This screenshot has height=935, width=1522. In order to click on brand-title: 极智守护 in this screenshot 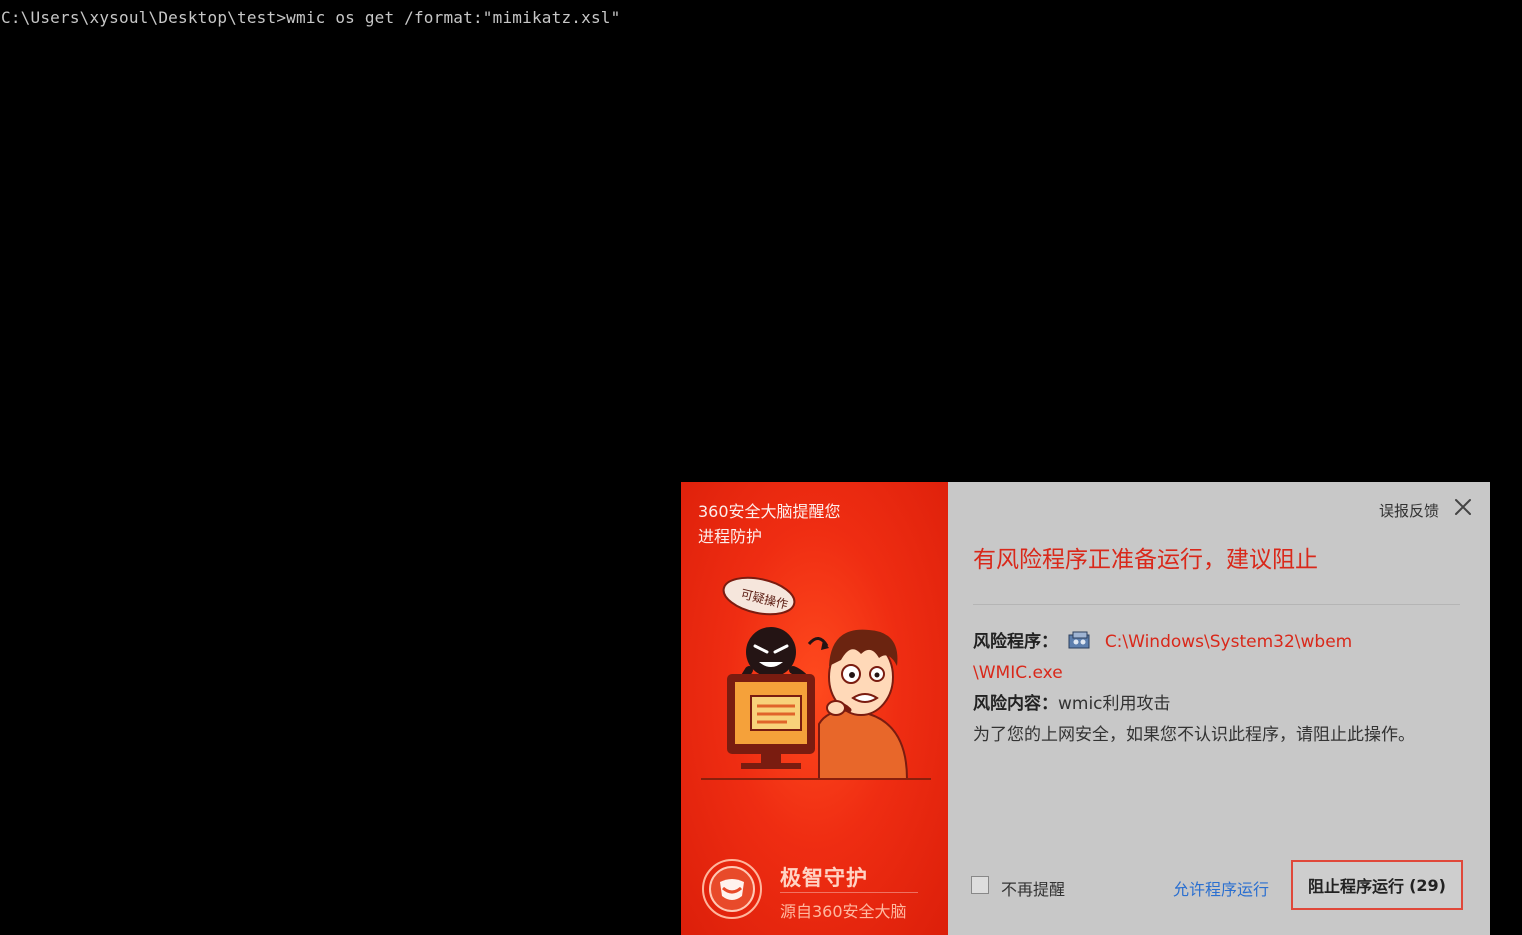, I will do `click(824, 878)`.